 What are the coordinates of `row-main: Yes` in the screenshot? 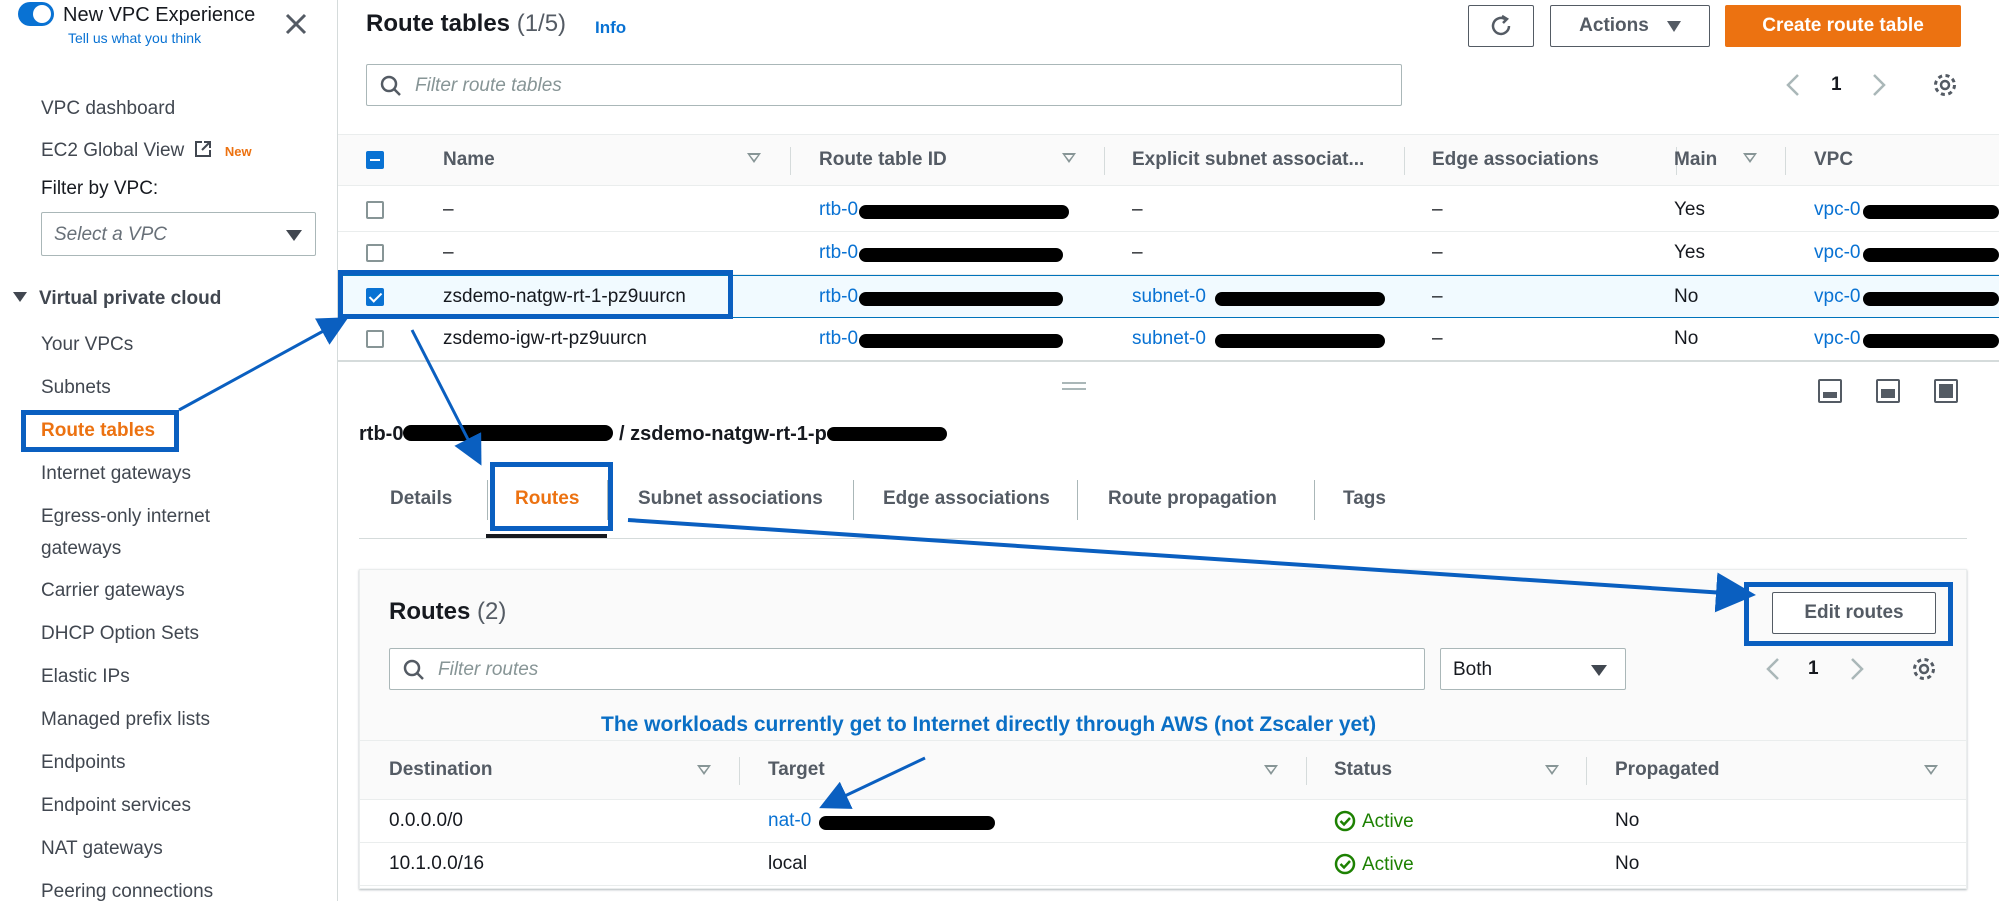 It's located at (1689, 252).